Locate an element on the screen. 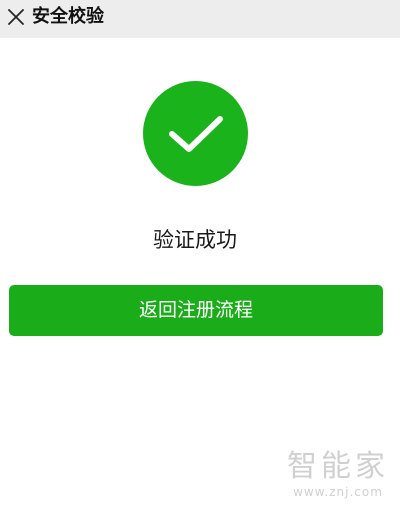 This screenshot has height=515, width=400. watermark-url: www.znj.com is located at coordinates (338, 492).